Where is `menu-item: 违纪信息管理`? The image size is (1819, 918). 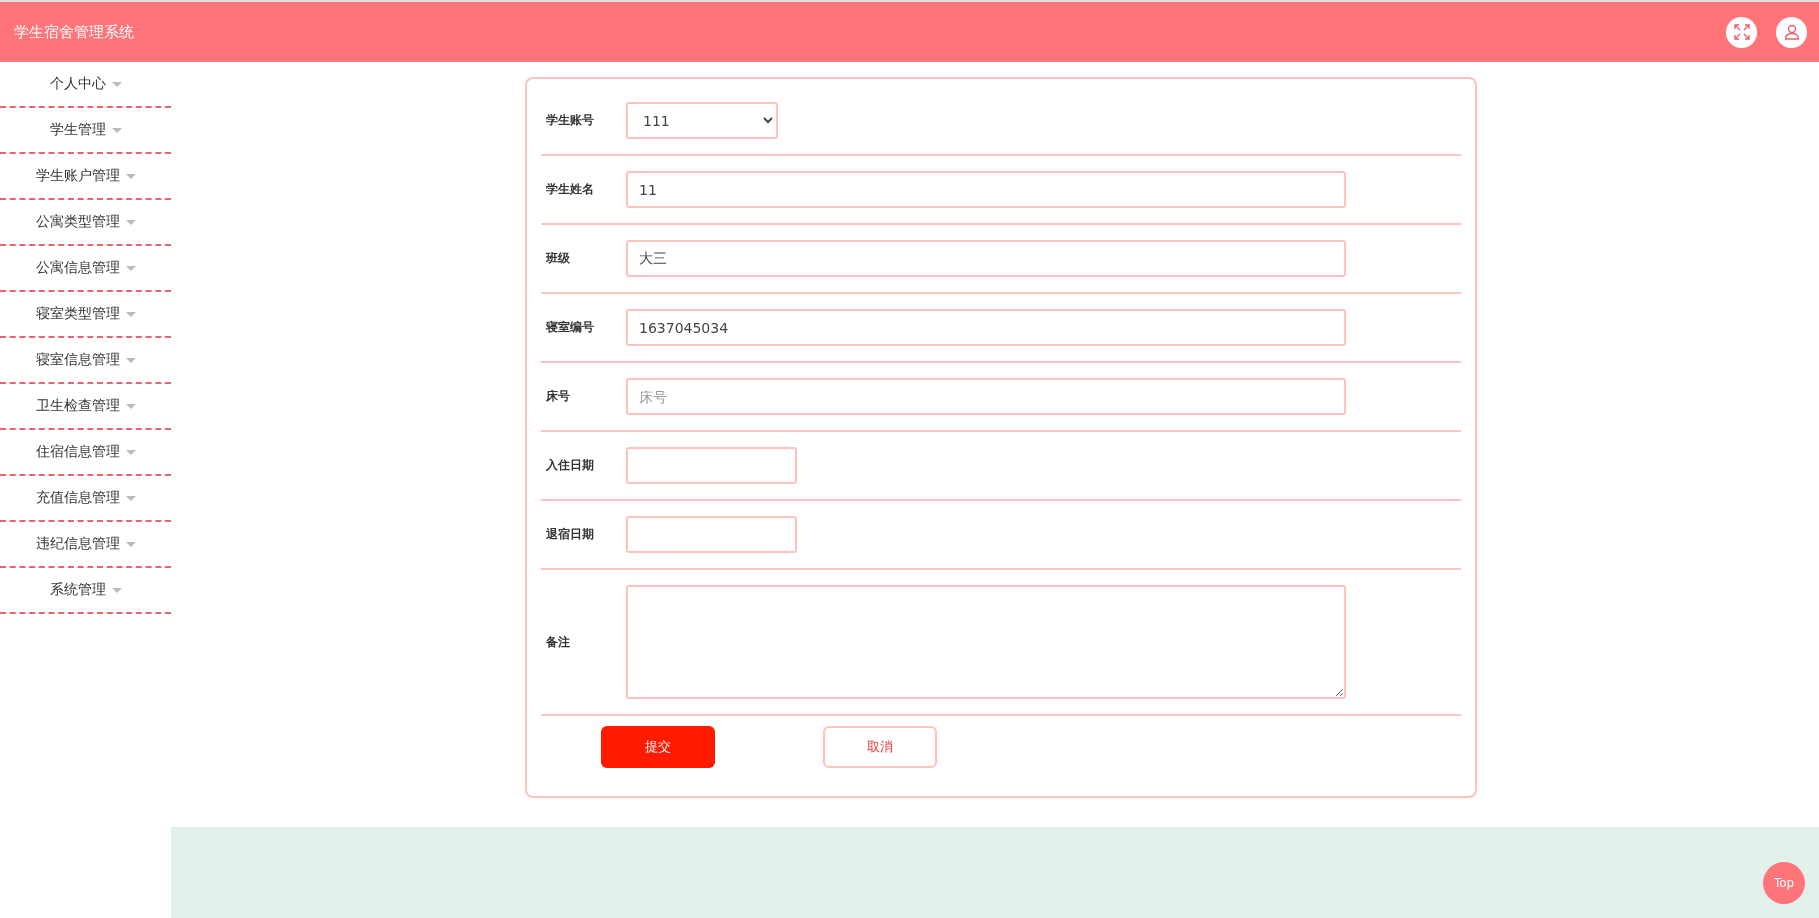
menu-item: 违纪信息管理 is located at coordinates (77, 544).